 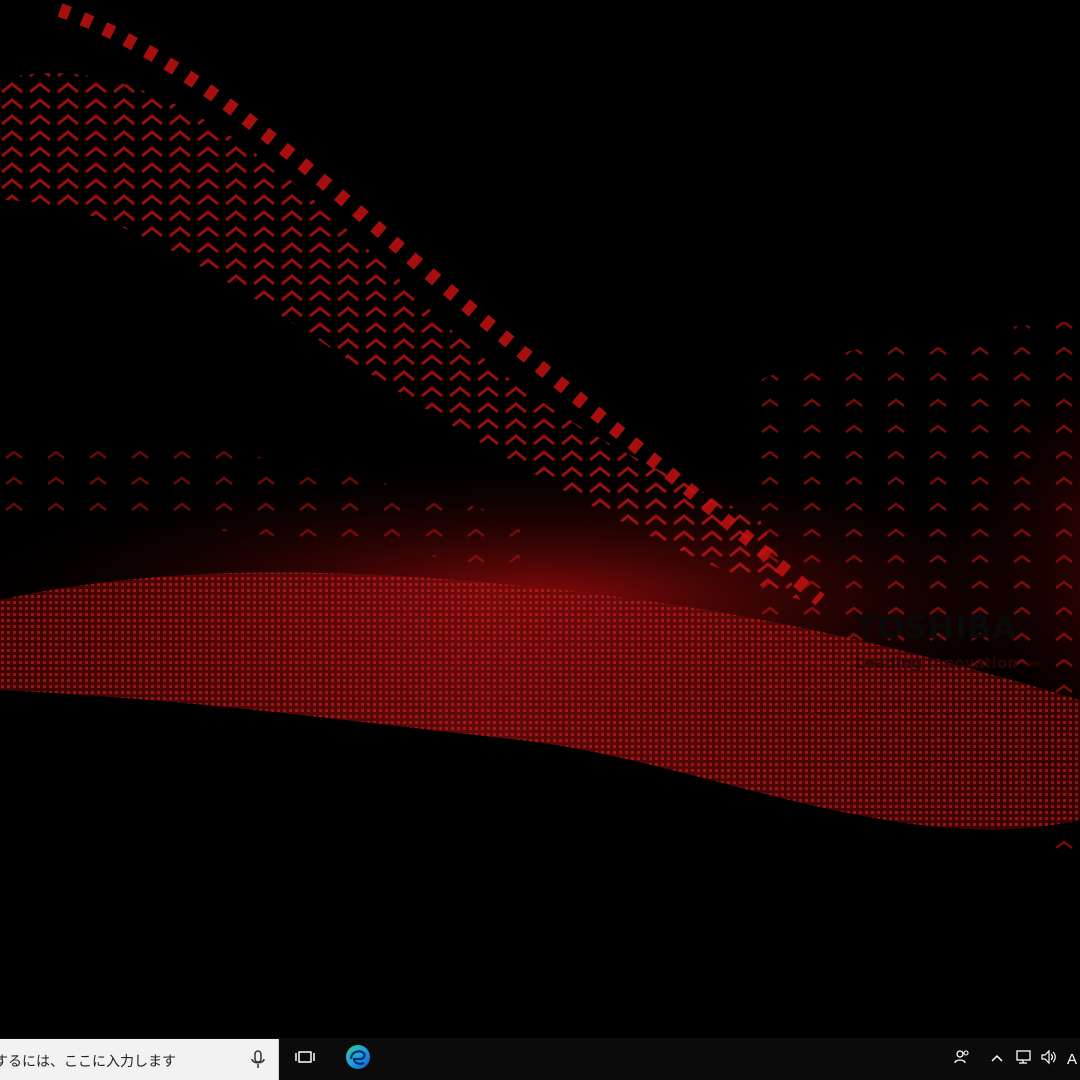 I want to click on people-button, so click(x=962, y=1059).